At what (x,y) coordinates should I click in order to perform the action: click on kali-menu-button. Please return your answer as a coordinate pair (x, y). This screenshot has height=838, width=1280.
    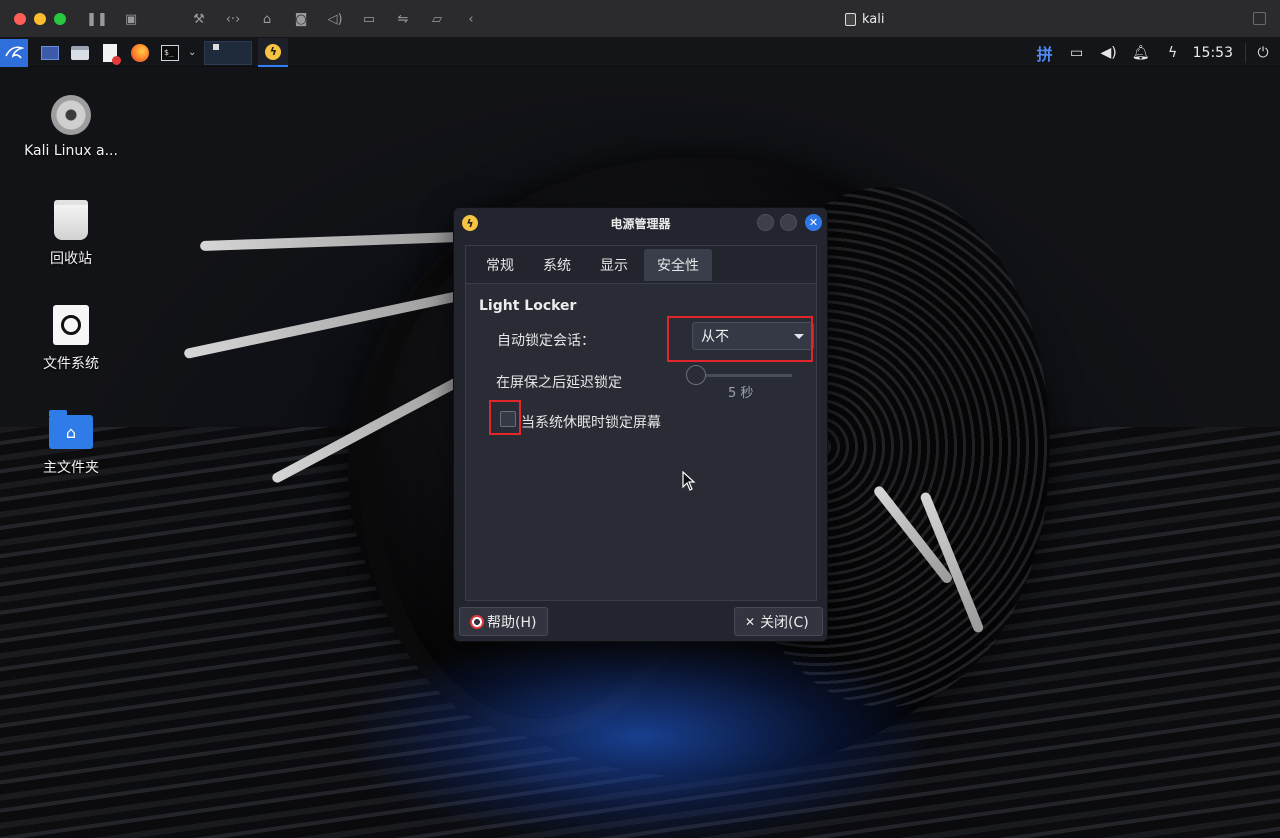
    Looking at the image, I should click on (14, 52).